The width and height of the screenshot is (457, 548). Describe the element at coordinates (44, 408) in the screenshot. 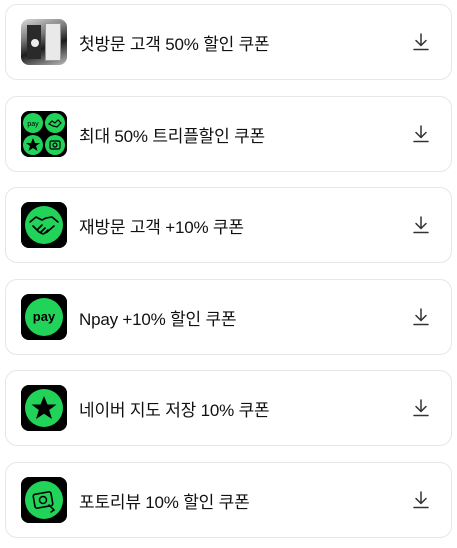

I see `star-icon` at that location.